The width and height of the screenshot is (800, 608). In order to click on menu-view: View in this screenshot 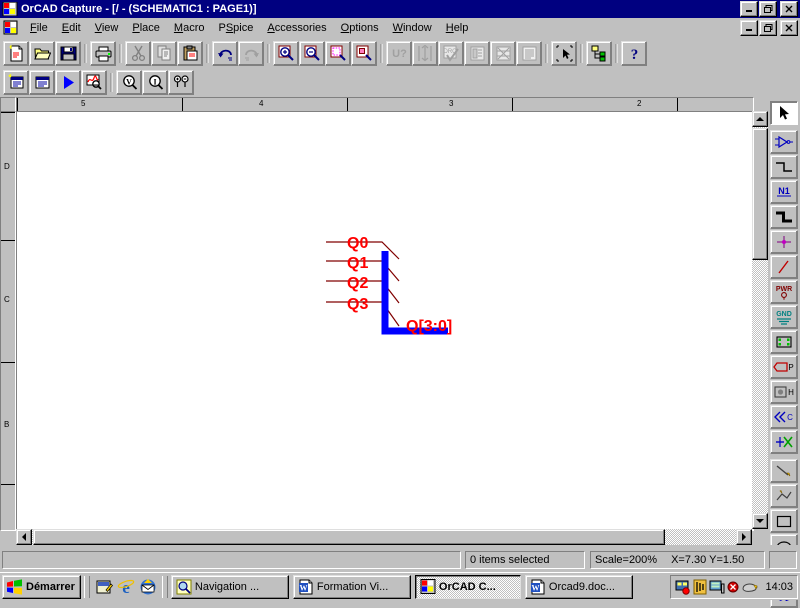, I will do `click(107, 28)`.